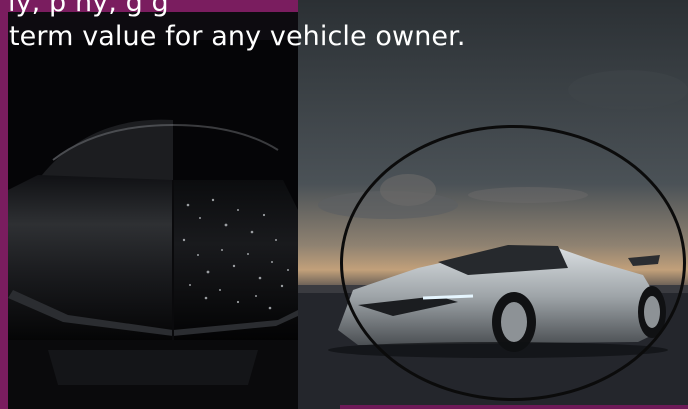  I want to click on caption-line-2: term value for any vehicle owner., so click(237, 36).